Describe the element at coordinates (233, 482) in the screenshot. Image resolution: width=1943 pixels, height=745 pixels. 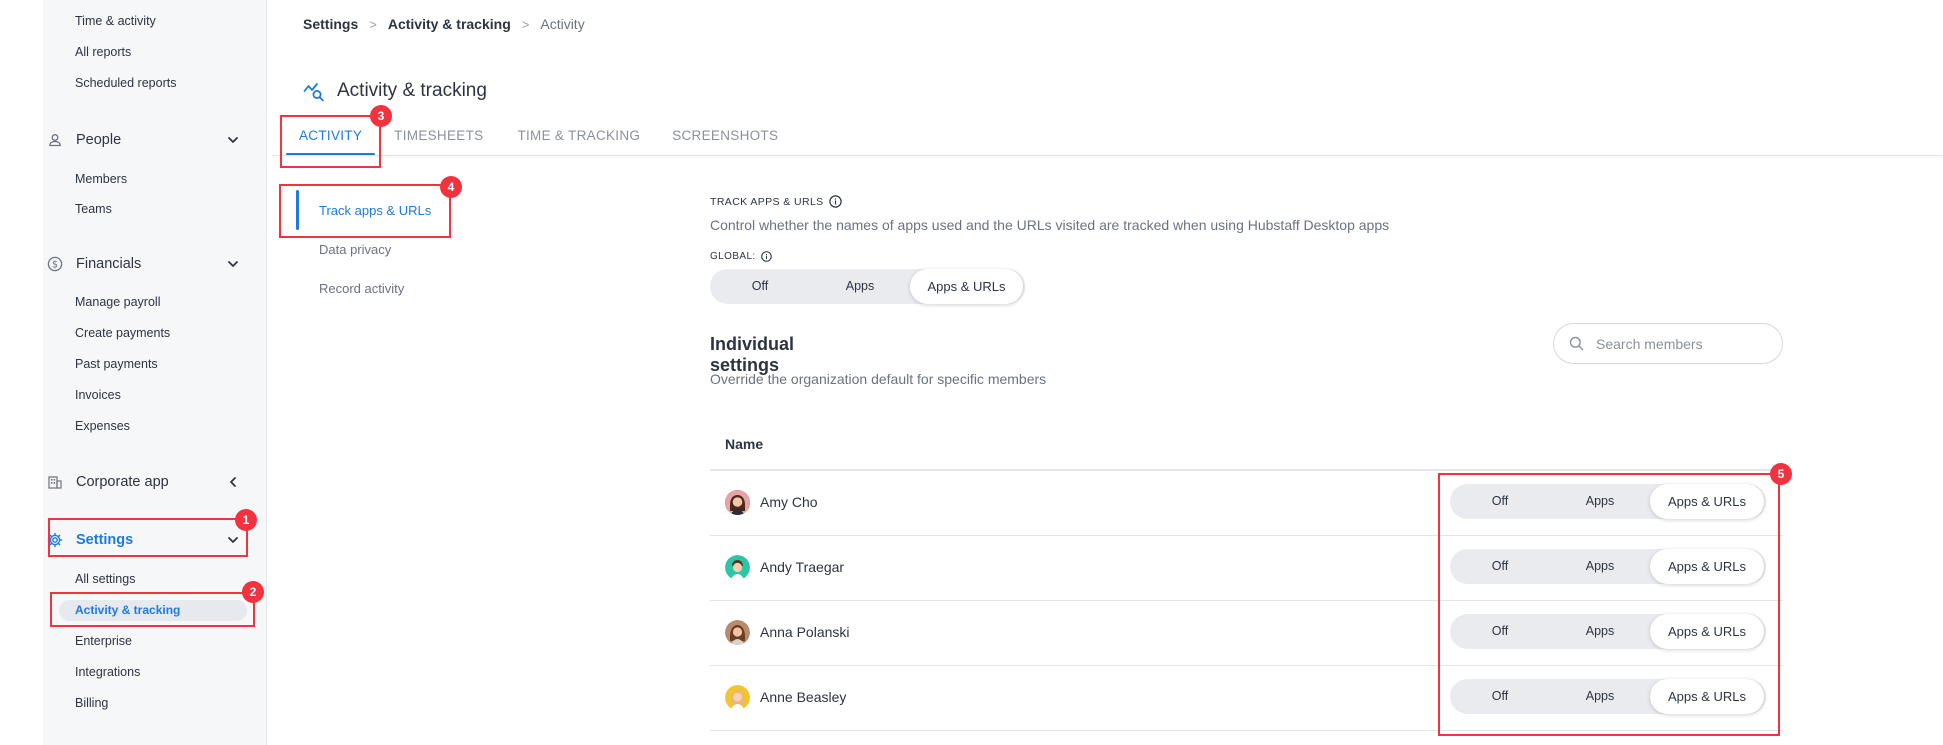
I see `chevron-left-icon` at that location.